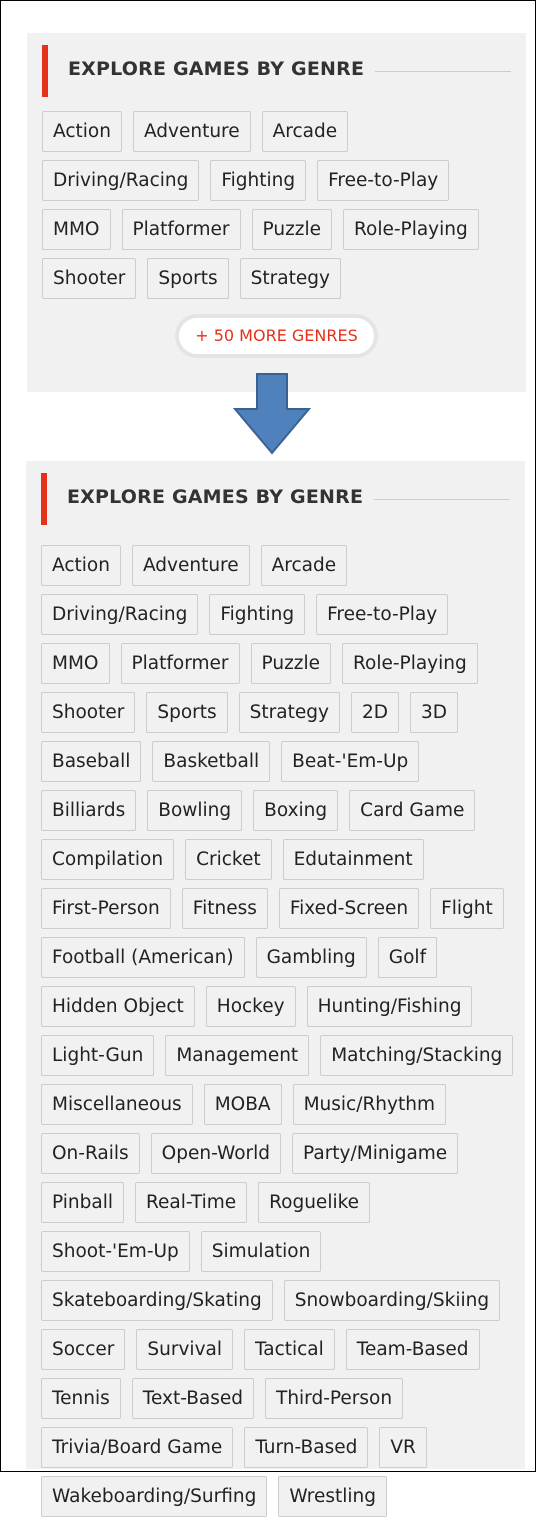 The image size is (536, 1517). Describe the element at coordinates (89, 810) in the screenshot. I see `genre-tag: Billiards` at that location.